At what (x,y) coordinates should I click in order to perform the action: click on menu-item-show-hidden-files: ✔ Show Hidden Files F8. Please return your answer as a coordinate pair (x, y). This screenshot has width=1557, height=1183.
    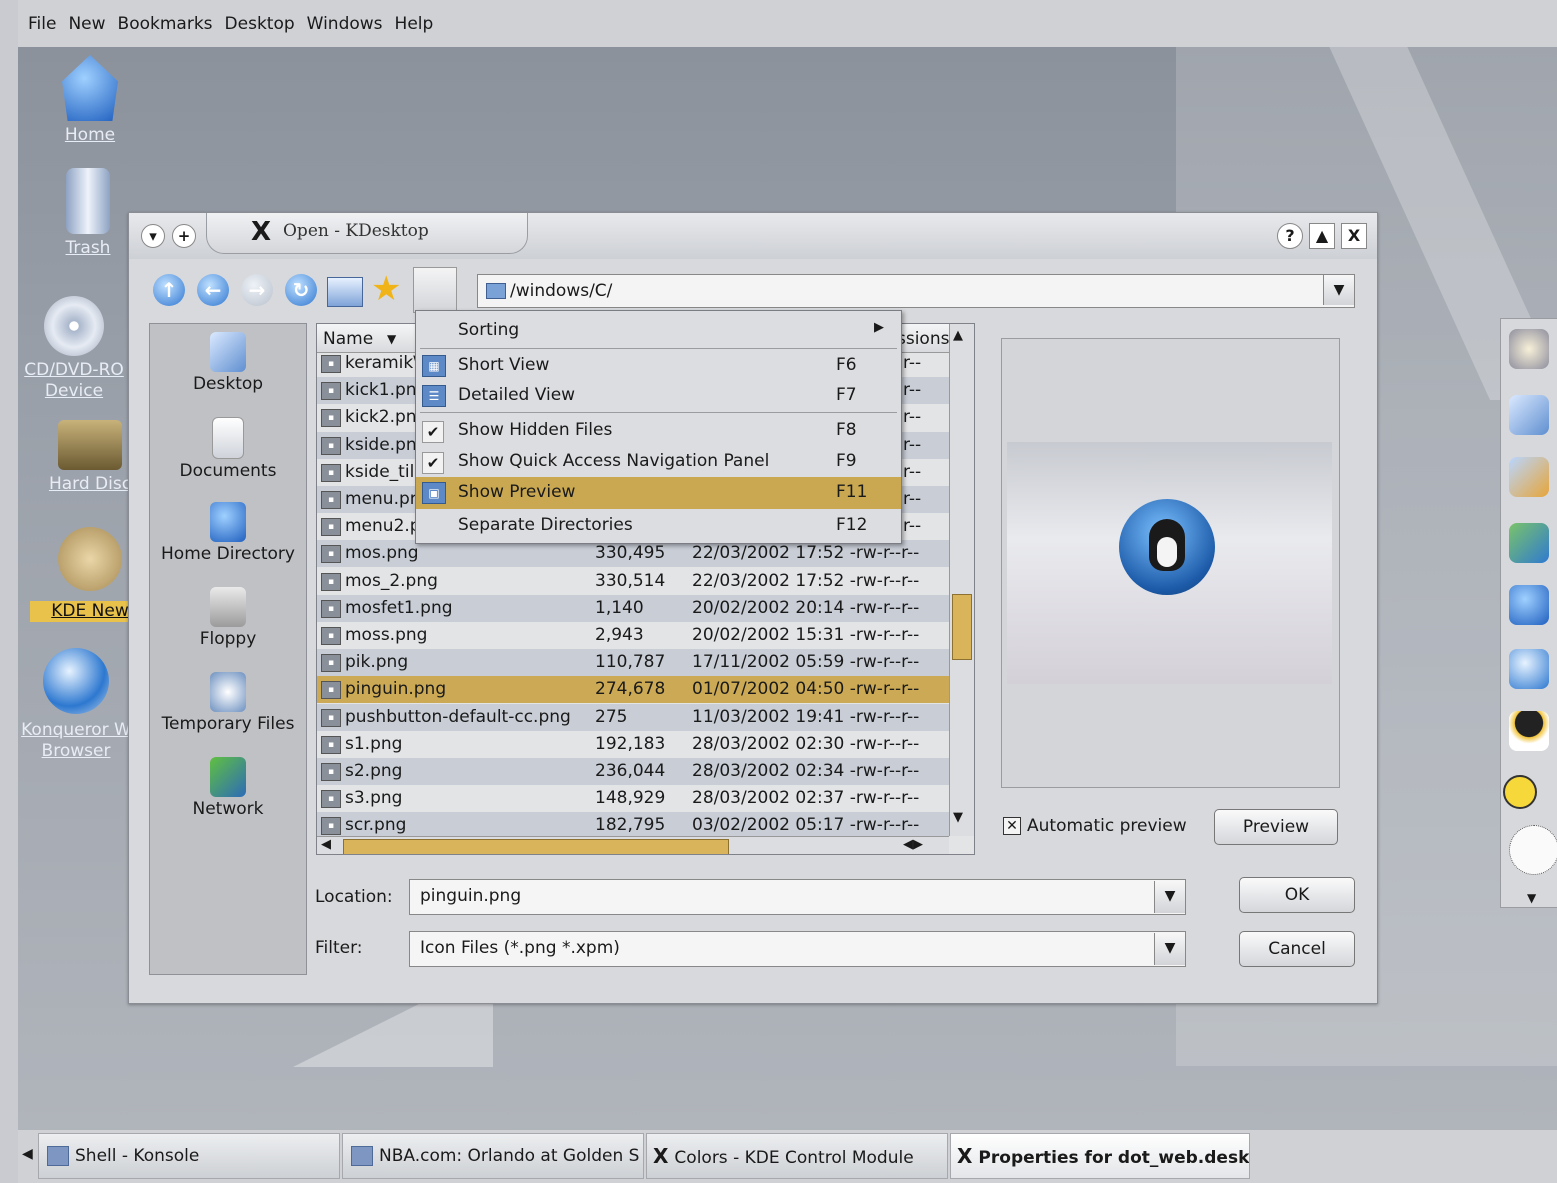
    Looking at the image, I should click on (658, 430).